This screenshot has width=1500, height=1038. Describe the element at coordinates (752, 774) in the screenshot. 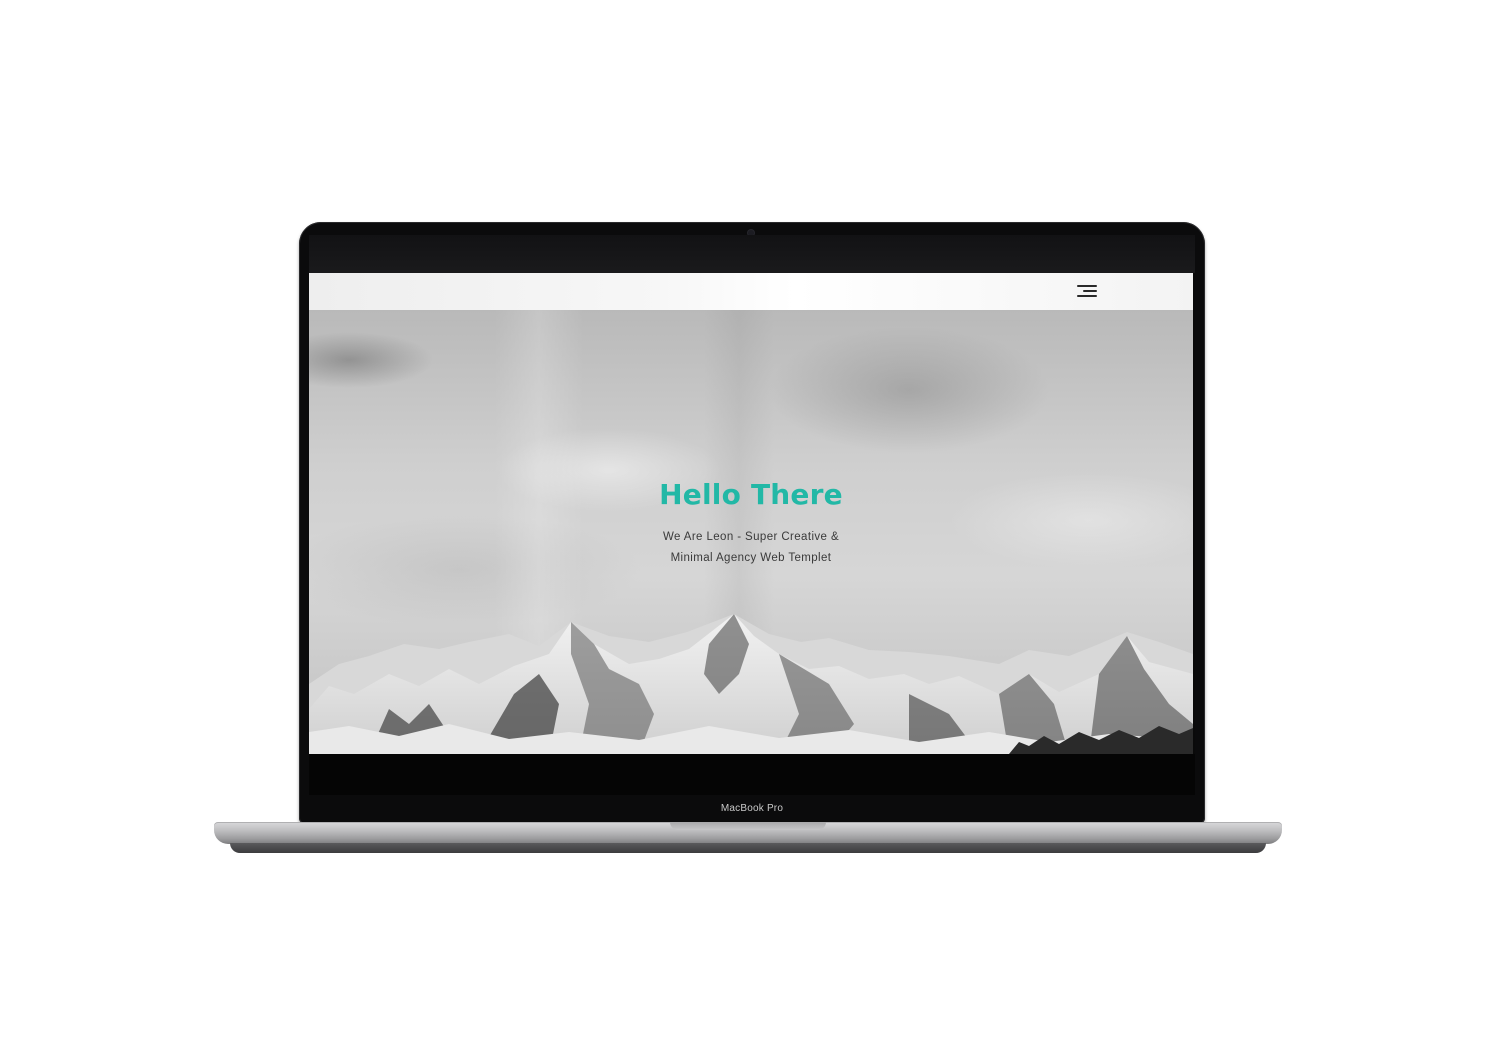

I see `screen-bottom-band` at that location.